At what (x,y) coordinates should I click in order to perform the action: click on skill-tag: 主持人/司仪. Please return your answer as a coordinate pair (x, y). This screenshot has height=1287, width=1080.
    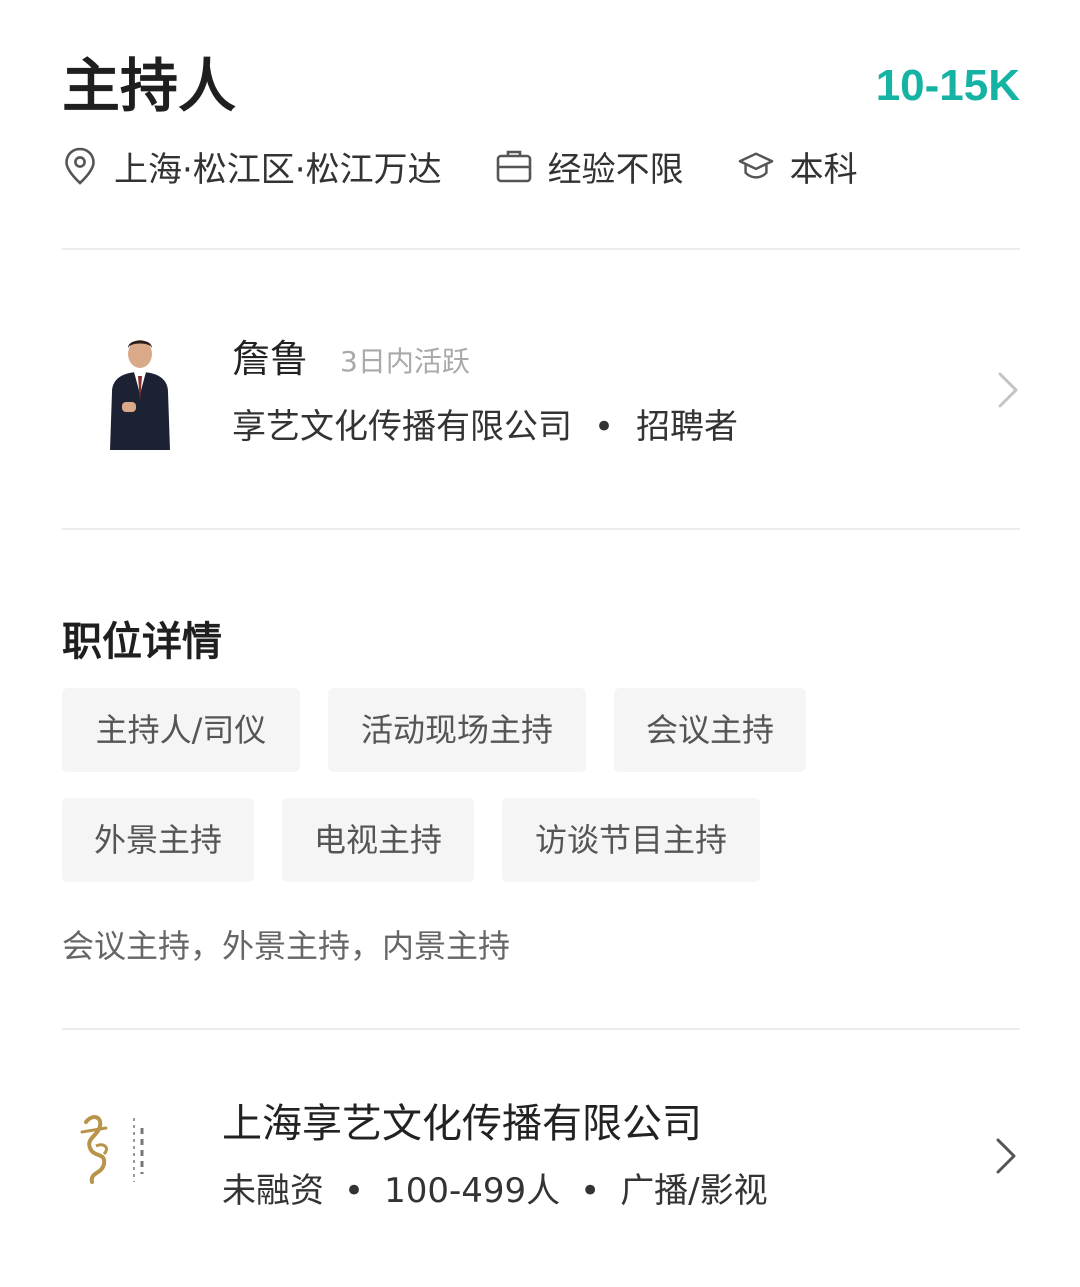
    Looking at the image, I should click on (181, 730).